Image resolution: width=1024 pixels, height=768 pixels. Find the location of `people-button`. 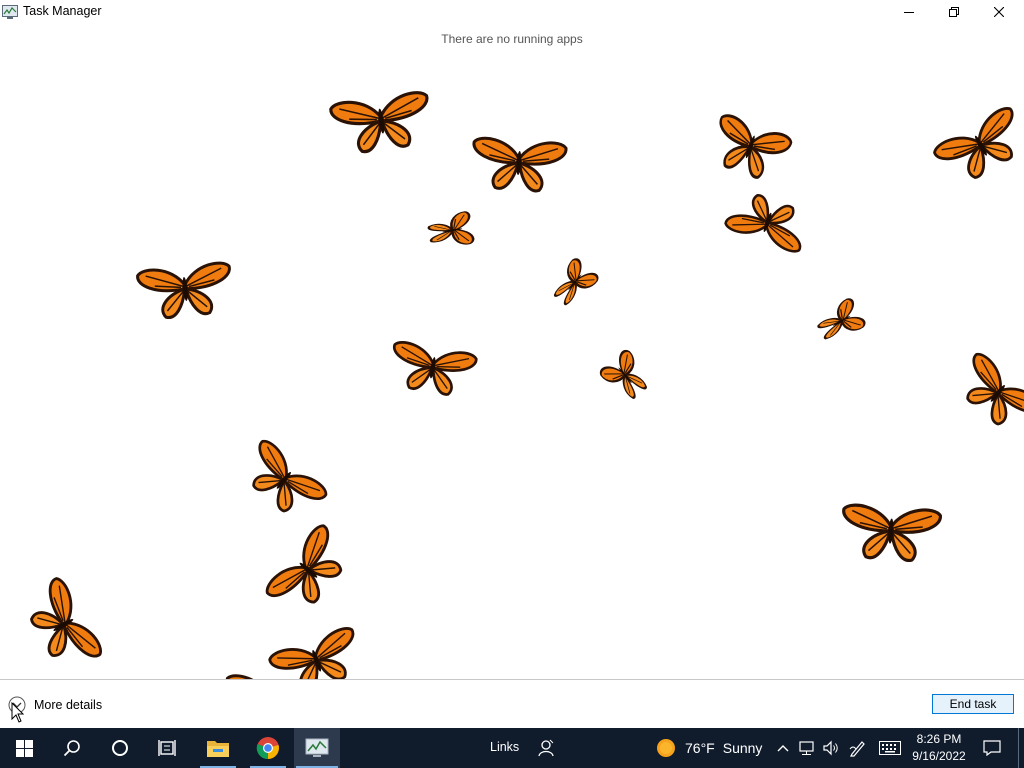

people-button is located at coordinates (546, 748).